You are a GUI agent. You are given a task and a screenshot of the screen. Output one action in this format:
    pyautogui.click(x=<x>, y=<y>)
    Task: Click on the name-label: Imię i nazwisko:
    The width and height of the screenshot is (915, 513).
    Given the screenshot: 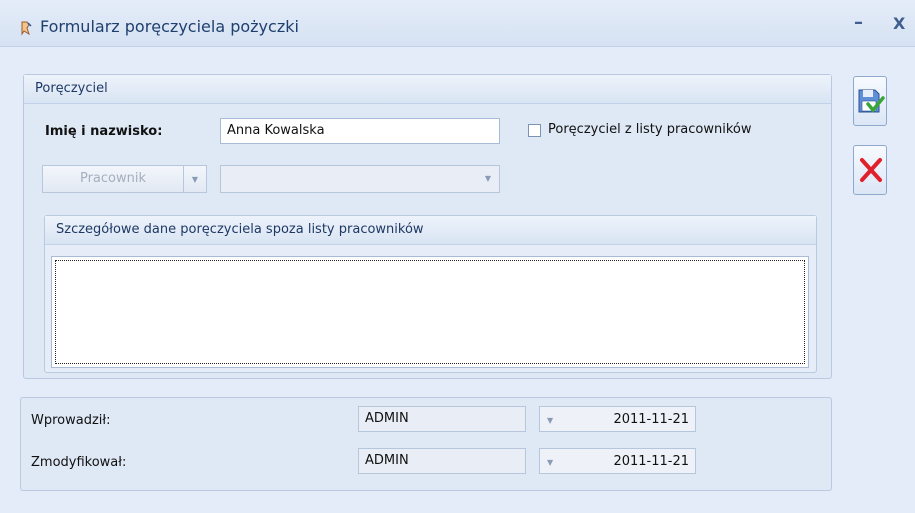 What is the action you would take?
    pyautogui.click(x=104, y=131)
    